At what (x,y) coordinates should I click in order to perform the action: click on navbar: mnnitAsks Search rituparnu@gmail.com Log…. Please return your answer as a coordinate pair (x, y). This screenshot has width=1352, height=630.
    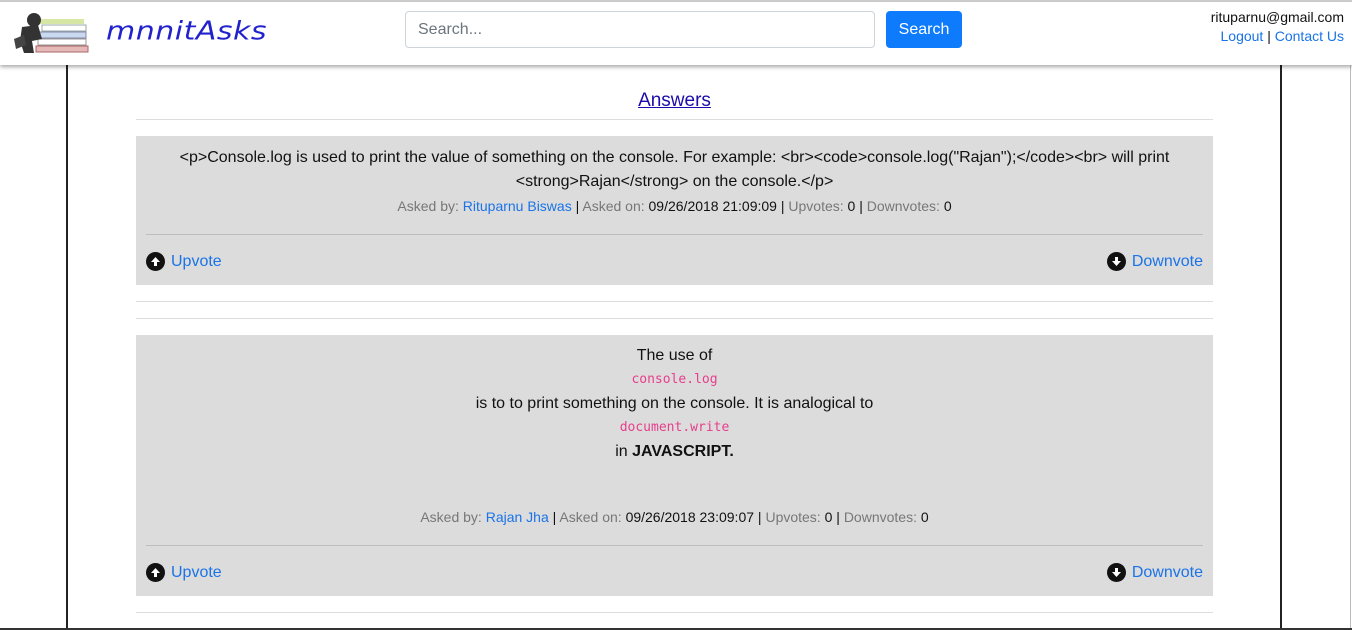
    Looking at the image, I should click on (676, 33).